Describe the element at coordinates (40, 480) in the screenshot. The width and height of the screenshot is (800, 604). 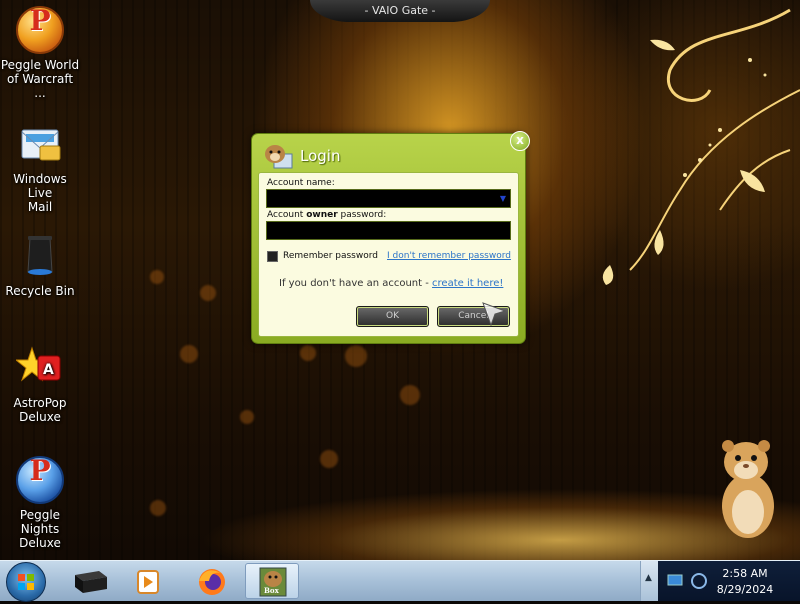
I see `peggle-nights-icon: P` at that location.